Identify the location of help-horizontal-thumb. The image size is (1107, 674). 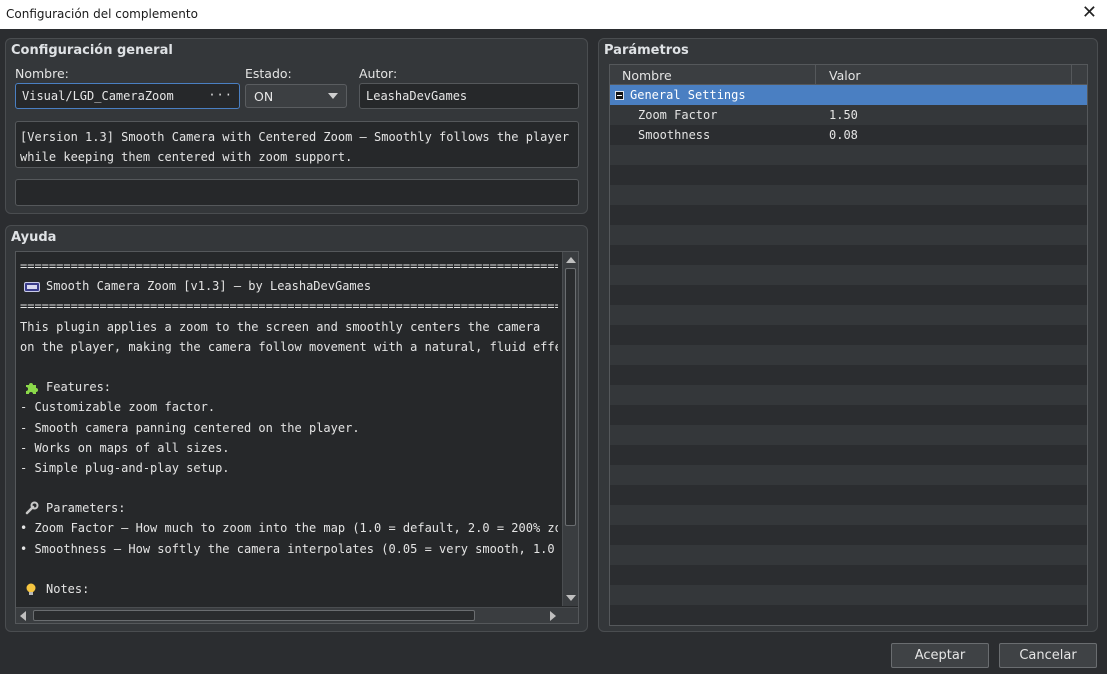
(254, 615).